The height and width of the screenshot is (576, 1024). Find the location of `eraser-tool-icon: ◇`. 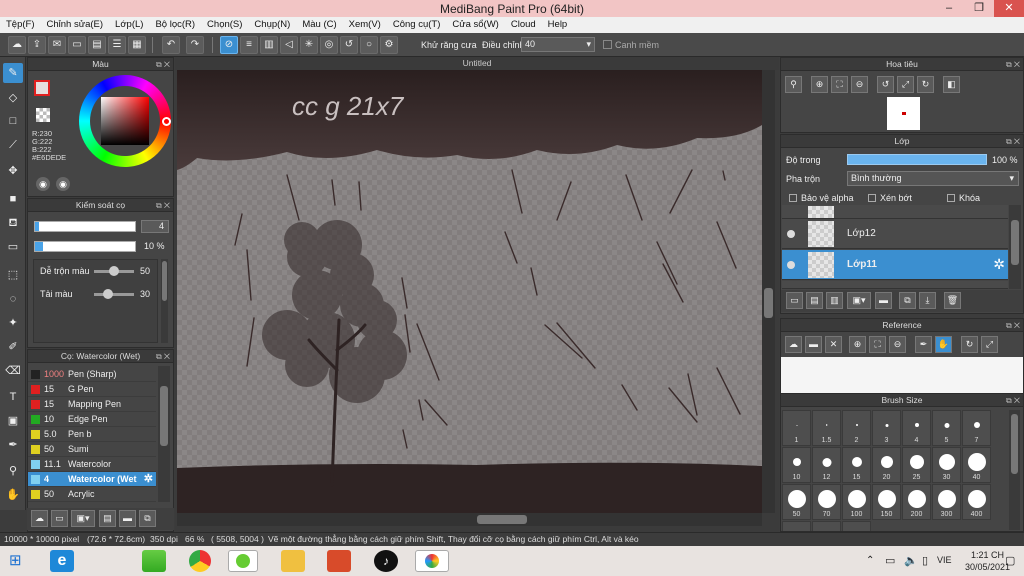

eraser-tool-icon: ◇ is located at coordinates (13, 98).